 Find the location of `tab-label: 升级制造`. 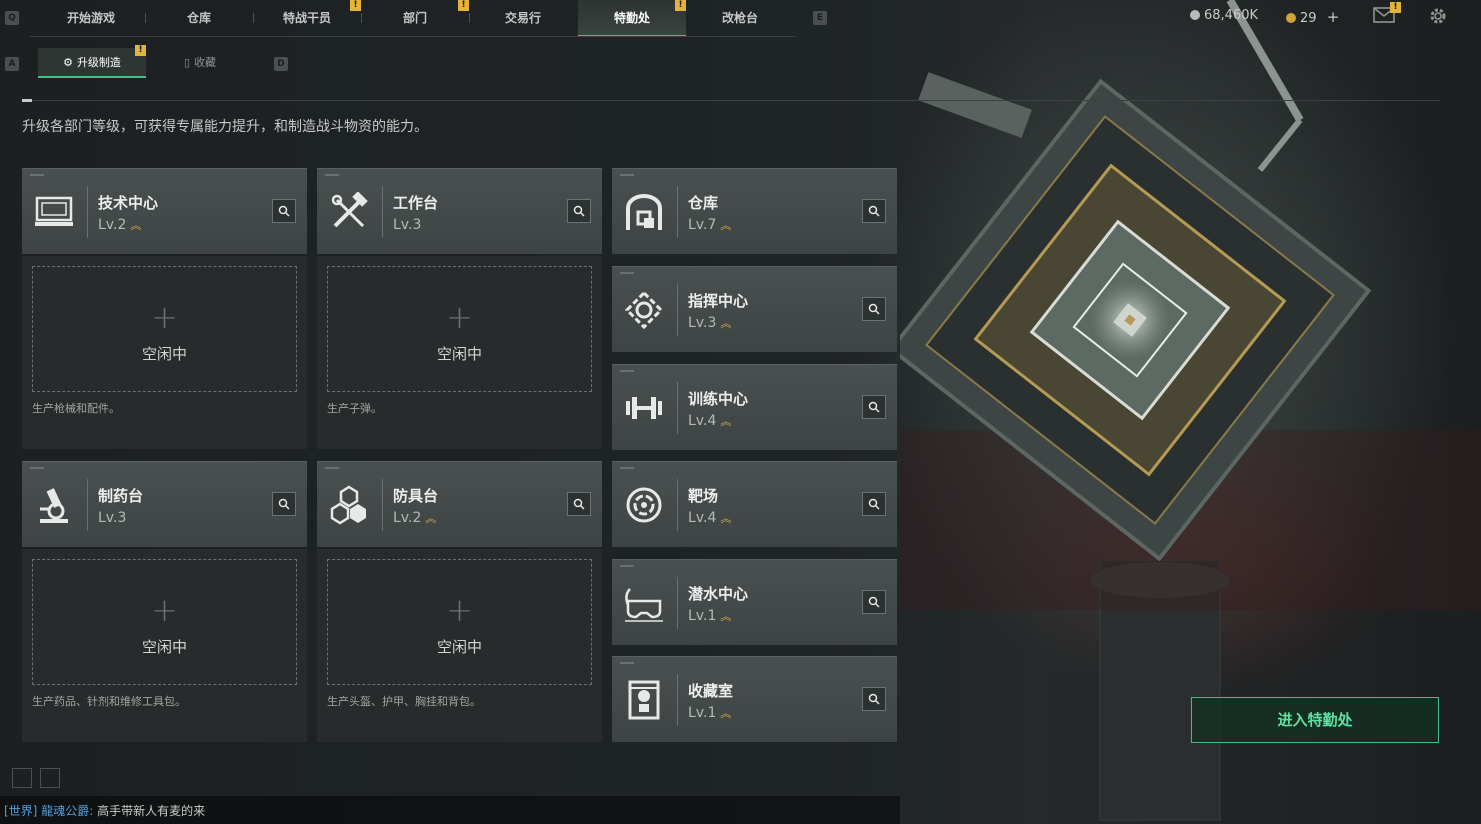

tab-label: 升级制造 is located at coordinates (98, 62).